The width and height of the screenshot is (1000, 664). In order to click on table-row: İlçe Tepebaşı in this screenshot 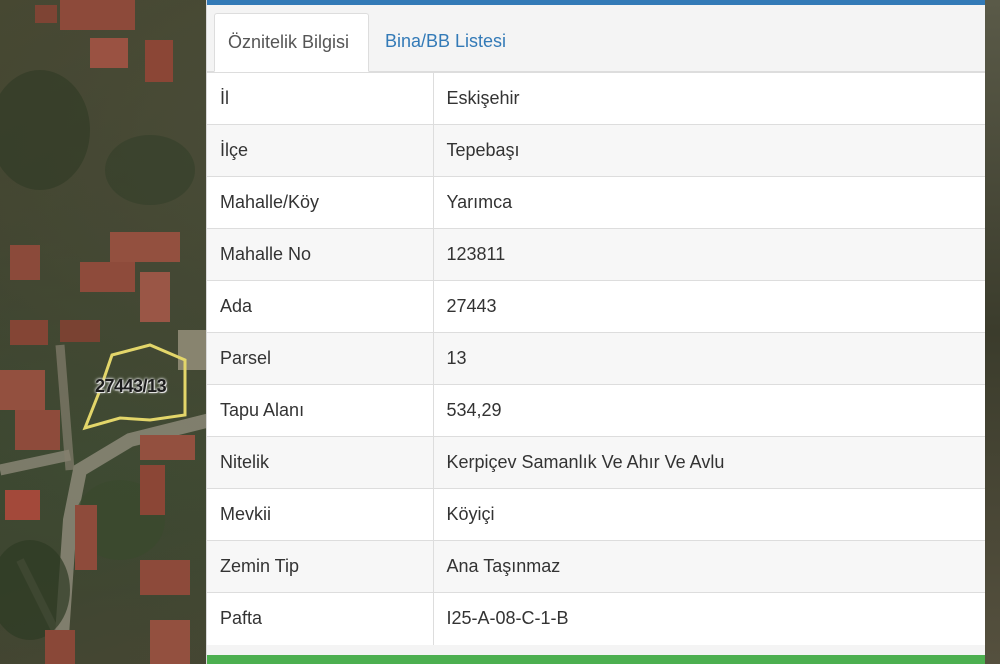, I will do `click(596, 150)`.